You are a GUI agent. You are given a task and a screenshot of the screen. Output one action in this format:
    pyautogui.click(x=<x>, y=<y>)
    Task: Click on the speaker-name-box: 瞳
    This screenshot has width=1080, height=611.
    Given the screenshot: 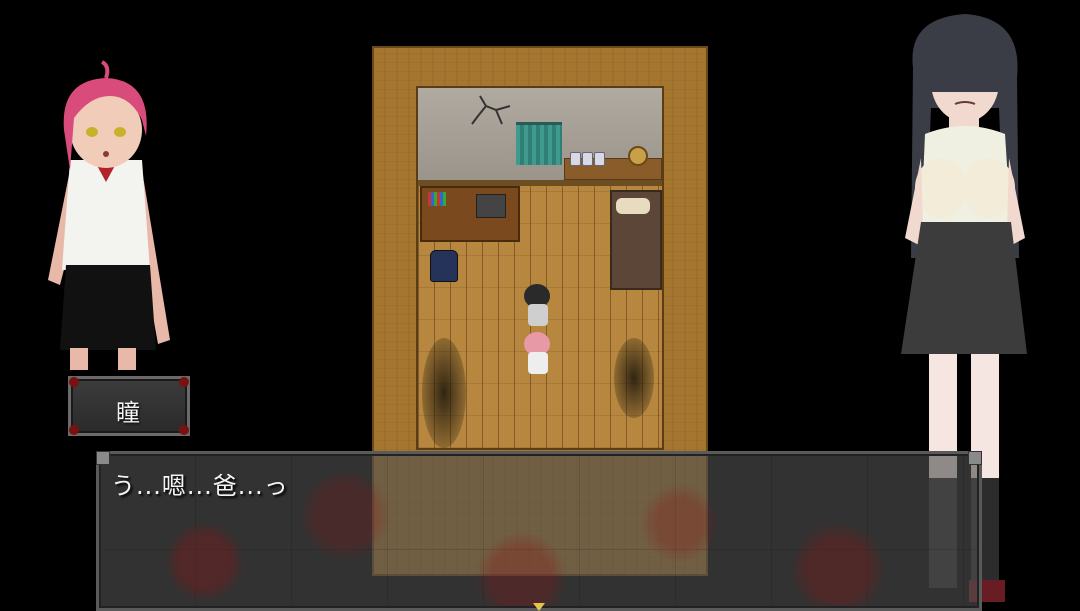 What is the action you would take?
    pyautogui.click(x=129, y=406)
    